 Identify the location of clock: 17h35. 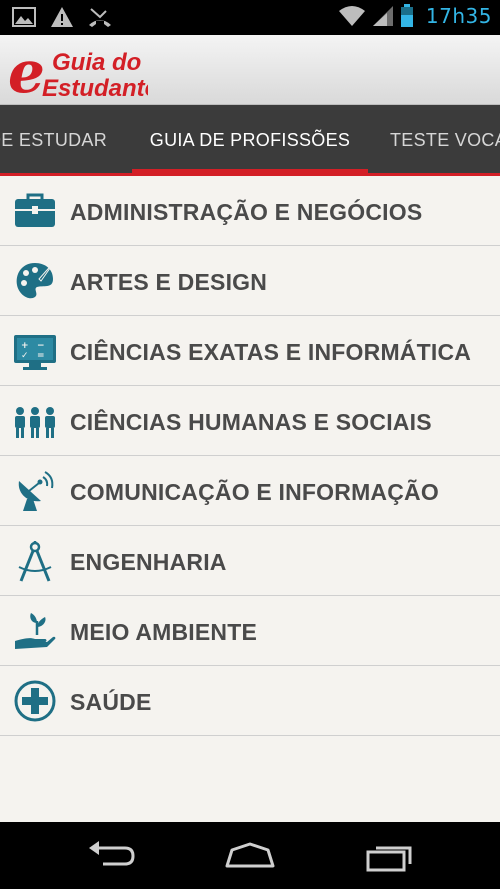
(458, 16).